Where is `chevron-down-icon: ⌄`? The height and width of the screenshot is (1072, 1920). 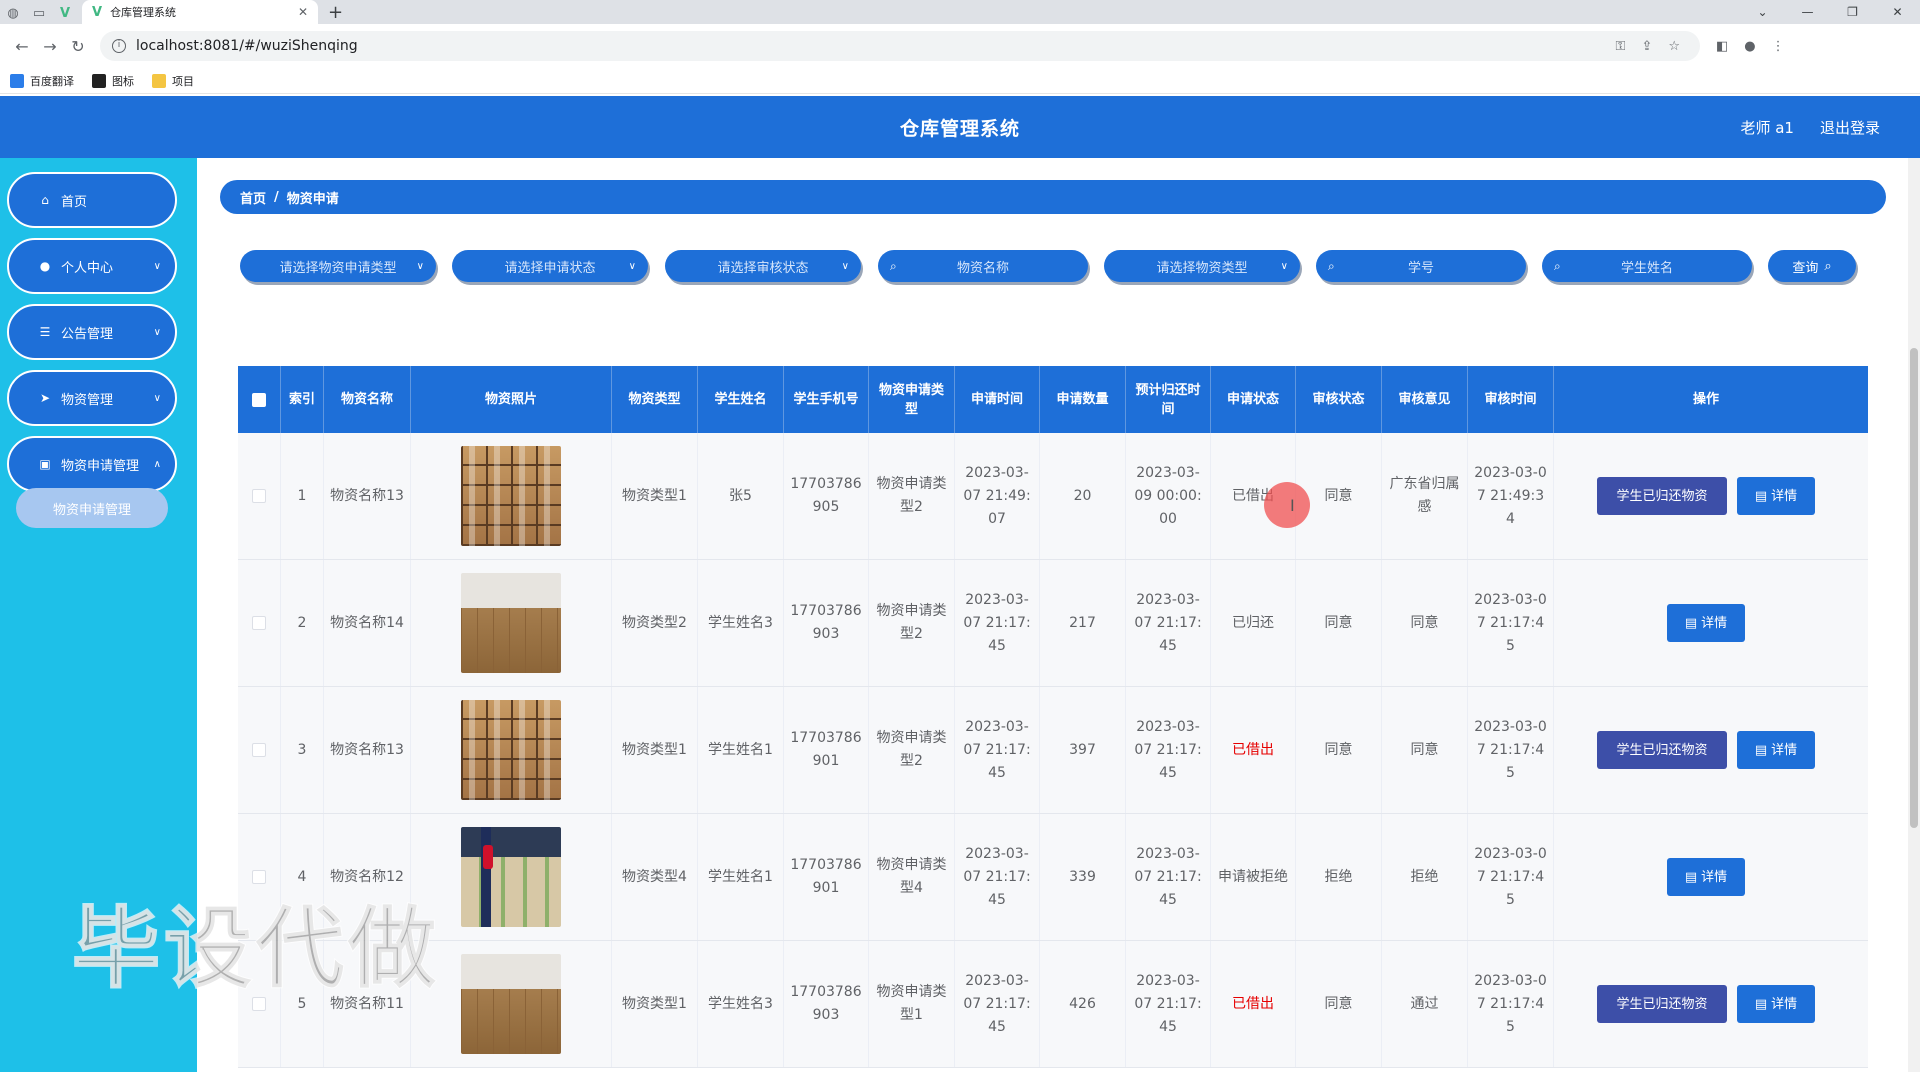
chevron-down-icon: ⌄ is located at coordinates (1762, 12).